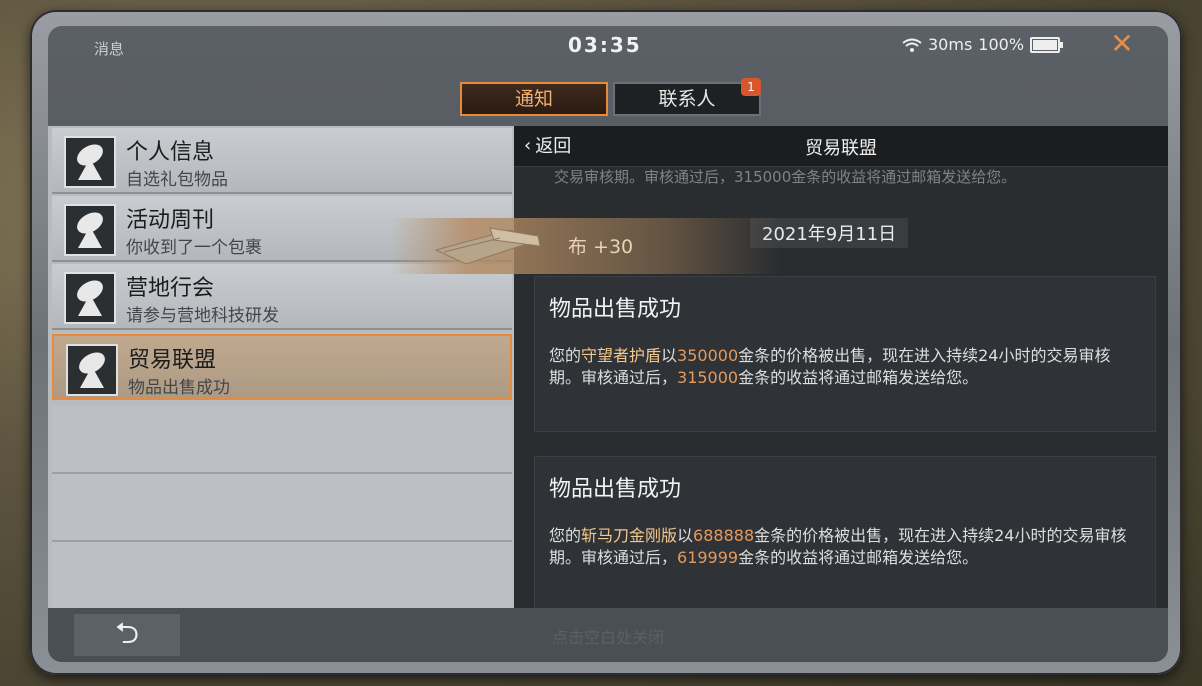  I want to click on window-title: 消息, so click(109, 49).